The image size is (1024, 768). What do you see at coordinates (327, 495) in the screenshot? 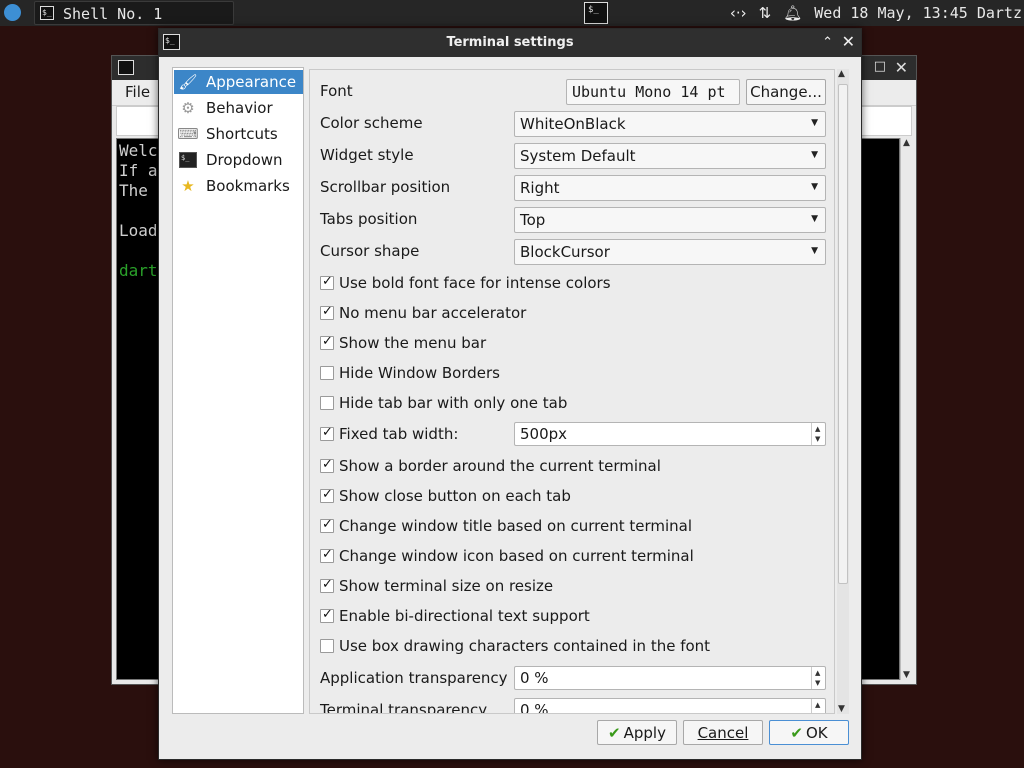
I see `close-button-checkbox` at bounding box center [327, 495].